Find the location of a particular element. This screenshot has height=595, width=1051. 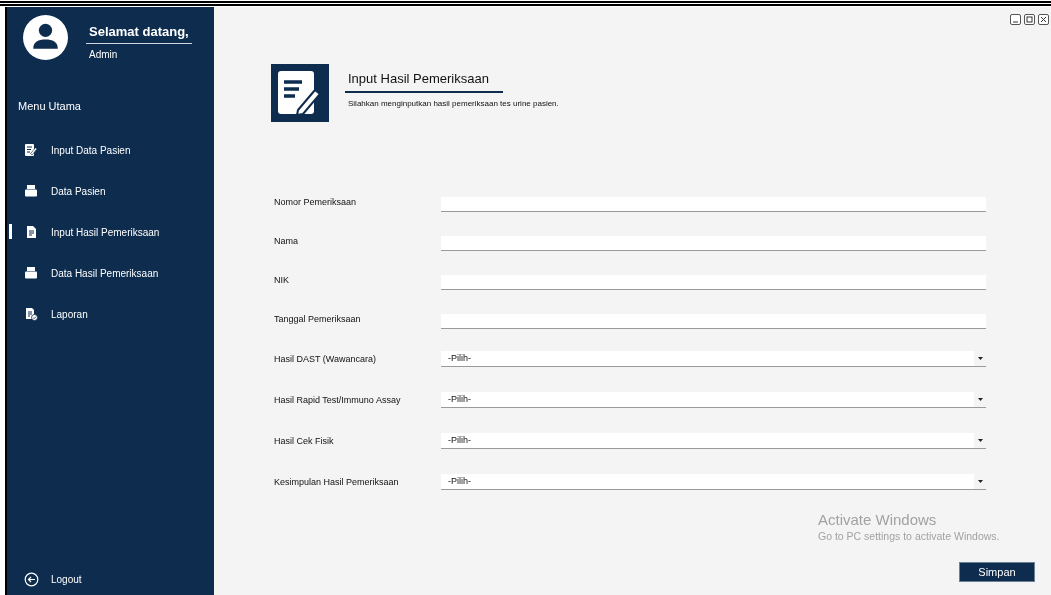

field-label: Tanggal Pemeriksaan is located at coordinates (318, 319).